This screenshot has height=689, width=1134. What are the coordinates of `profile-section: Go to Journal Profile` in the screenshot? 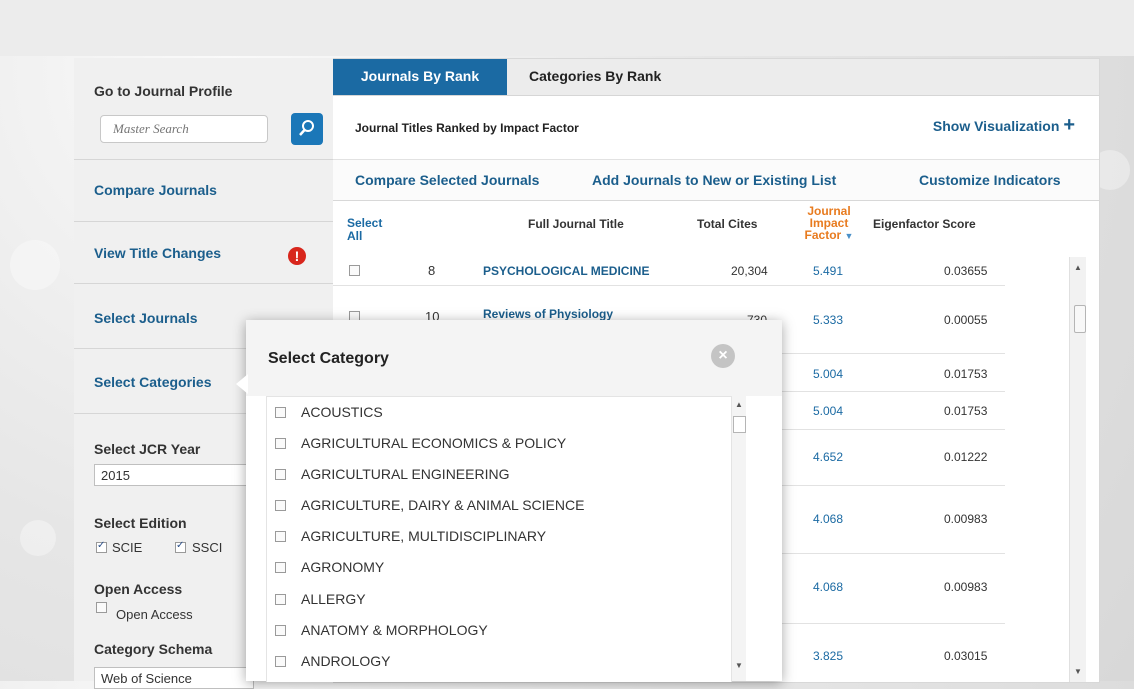 It's located at (203, 109).